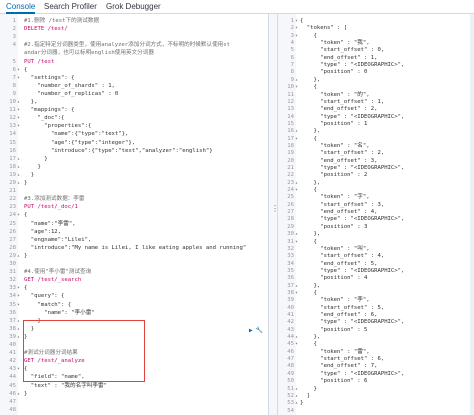 This screenshot has height=415, width=474. What do you see at coordinates (12, 102) in the screenshot?
I see `line-number: 10` at bounding box center [12, 102].